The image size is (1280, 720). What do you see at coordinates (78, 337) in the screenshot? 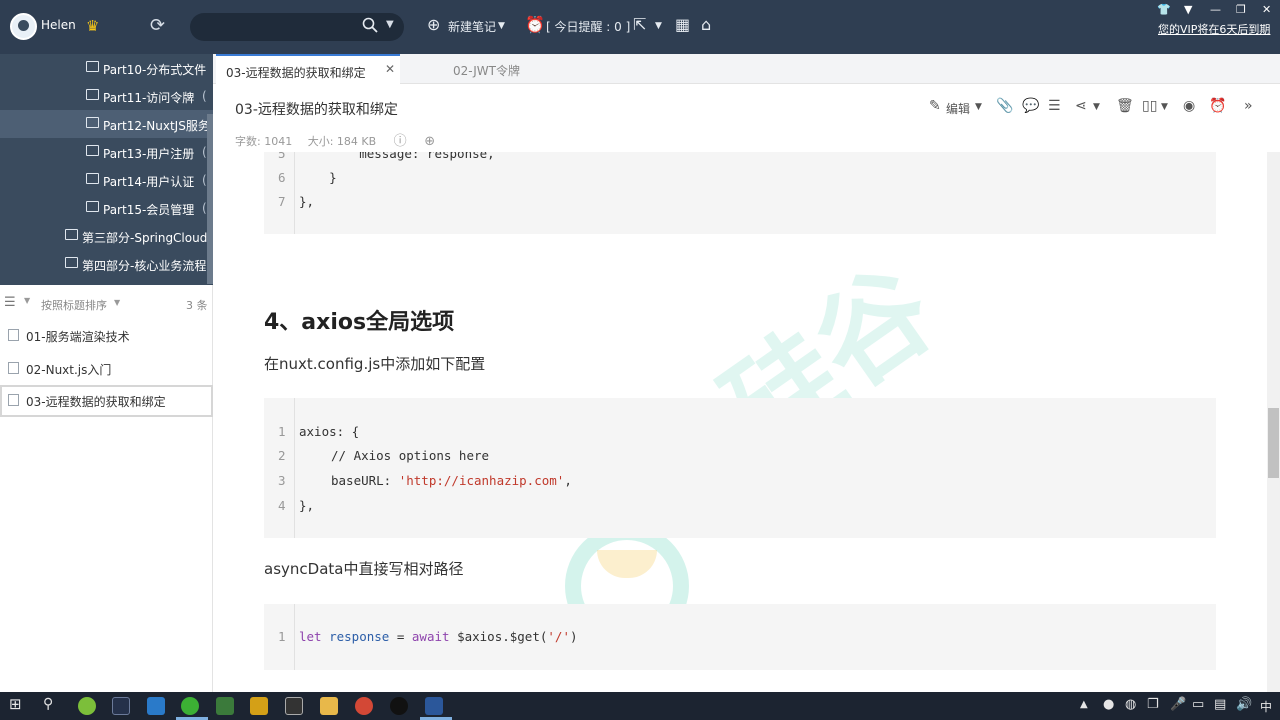
I see `note-title: 01-服务端渲染技术` at bounding box center [78, 337].